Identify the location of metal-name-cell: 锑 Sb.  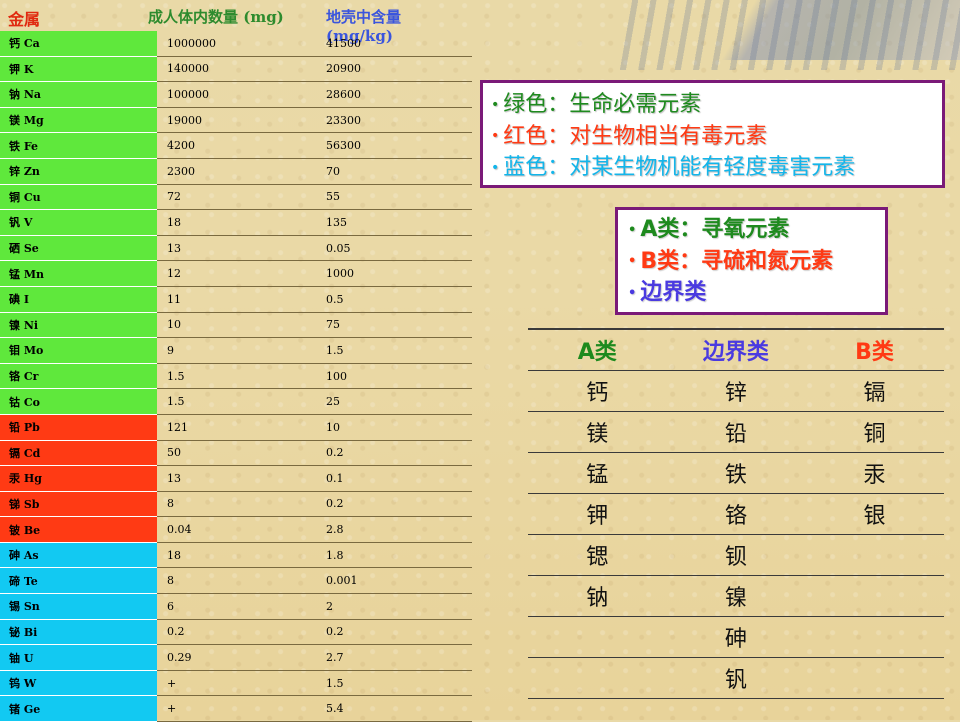
(78, 504).